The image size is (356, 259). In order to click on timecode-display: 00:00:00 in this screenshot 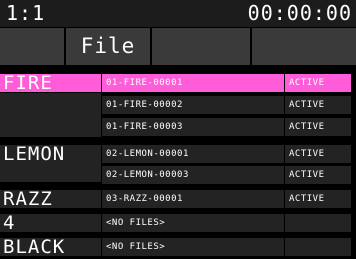, I will do `click(299, 13)`.